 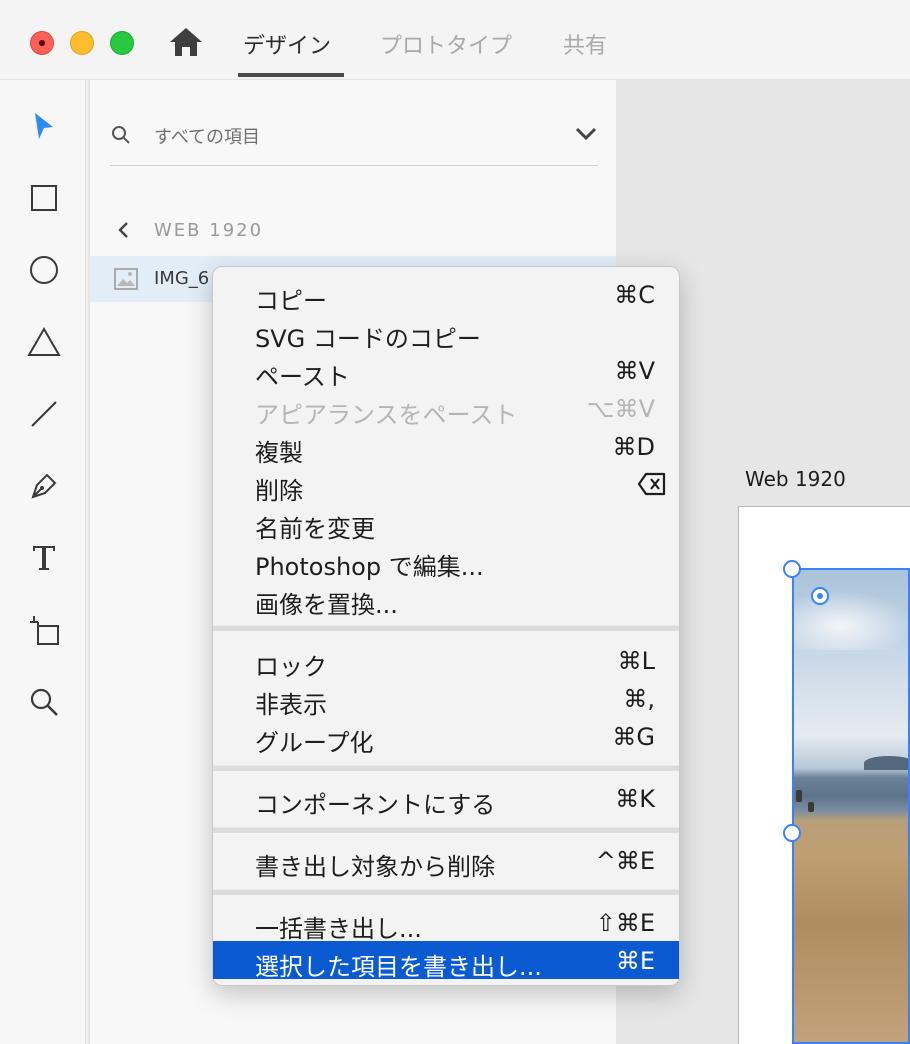 I want to click on select-tool-button, so click(x=44, y=126).